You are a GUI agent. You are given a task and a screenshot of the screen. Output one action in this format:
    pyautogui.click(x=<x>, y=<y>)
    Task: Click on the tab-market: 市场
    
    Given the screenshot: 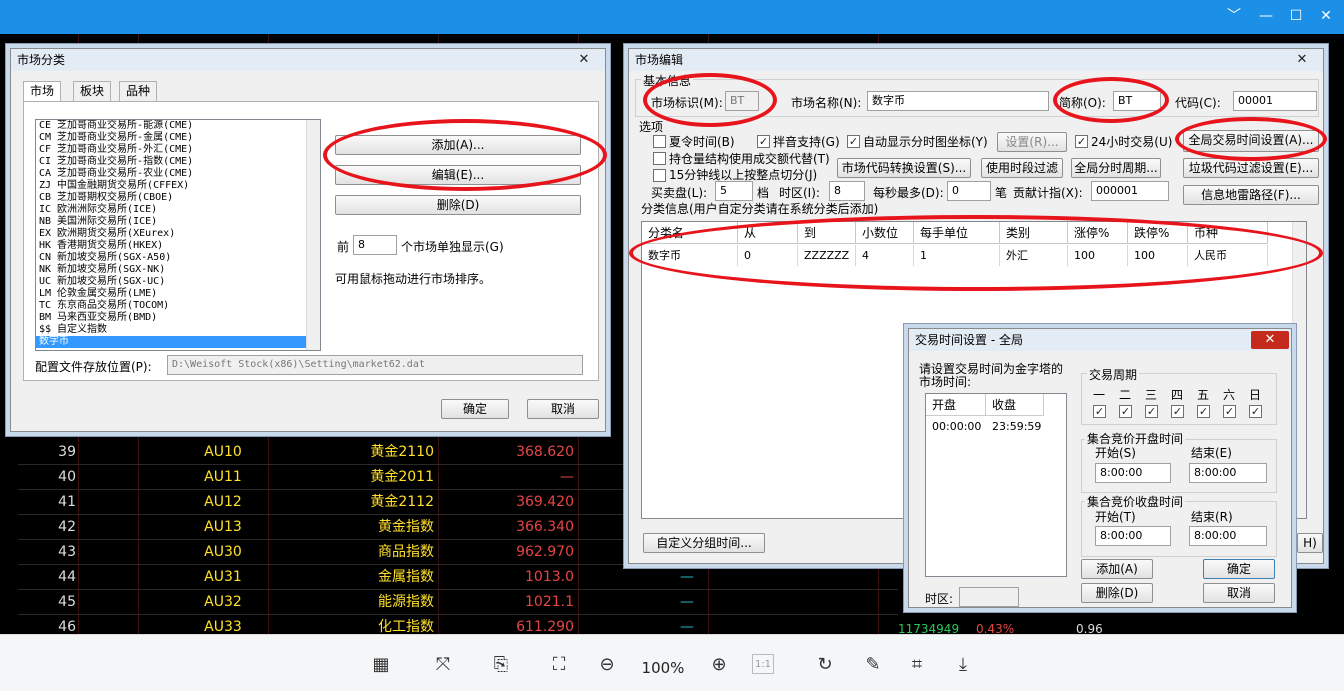 What is the action you would take?
    pyautogui.click(x=42, y=92)
    